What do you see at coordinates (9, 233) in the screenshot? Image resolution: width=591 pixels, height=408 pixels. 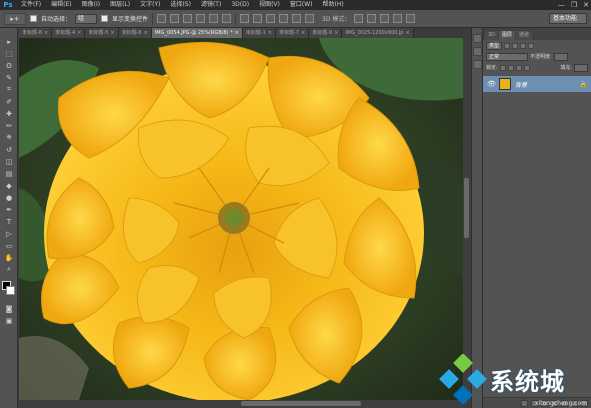 I see `path-select-icon: ▷` at bounding box center [9, 233].